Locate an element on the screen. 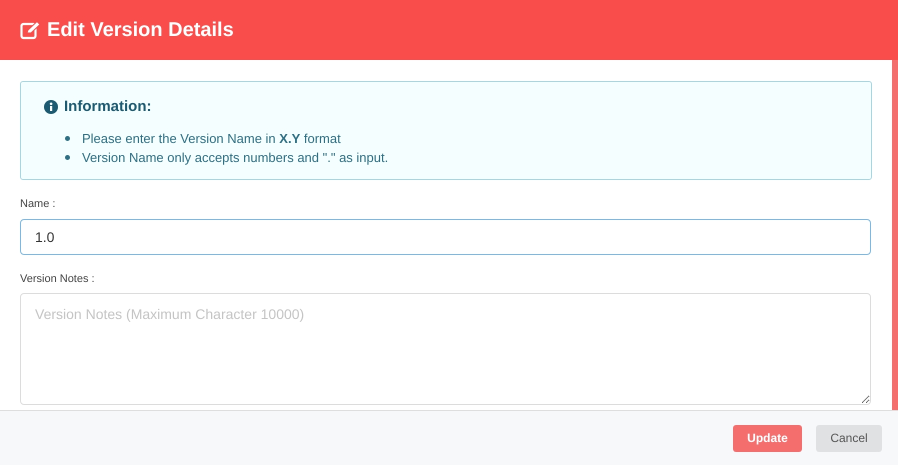 This screenshot has width=898, height=465. dialog-title: Edit Version Details is located at coordinates (140, 30).